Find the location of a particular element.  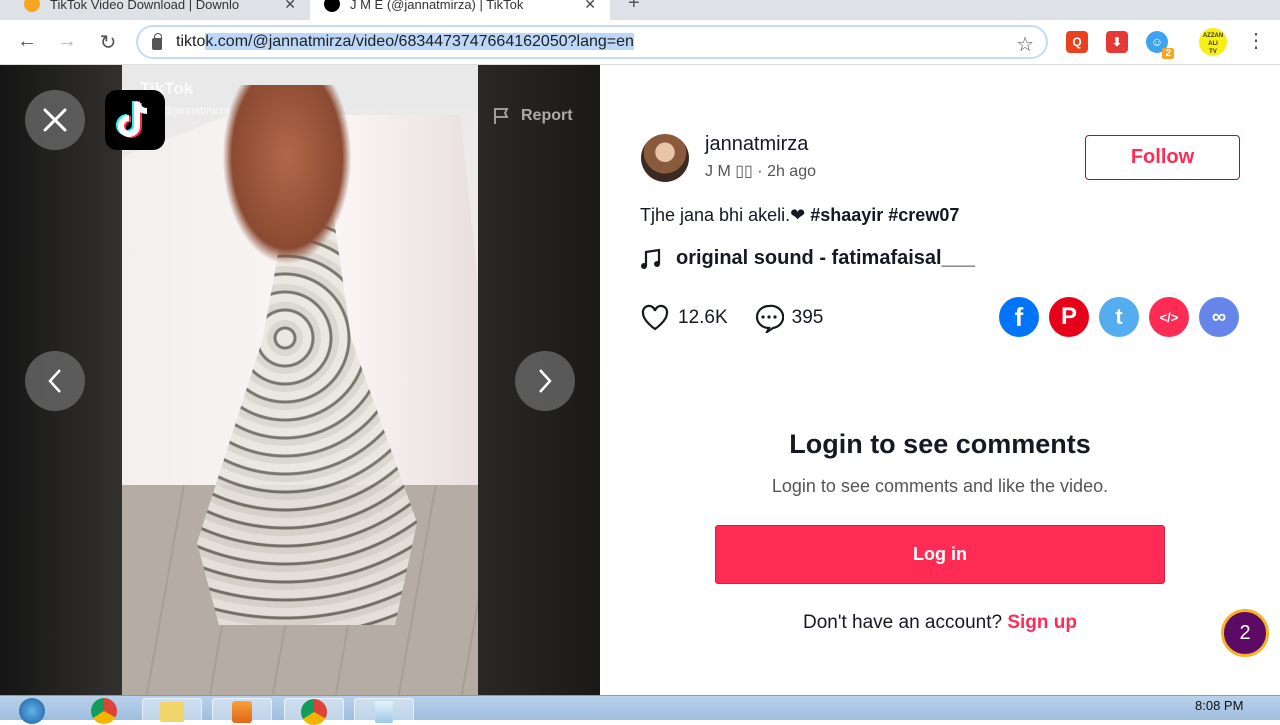

close-button is located at coordinates (55, 120).